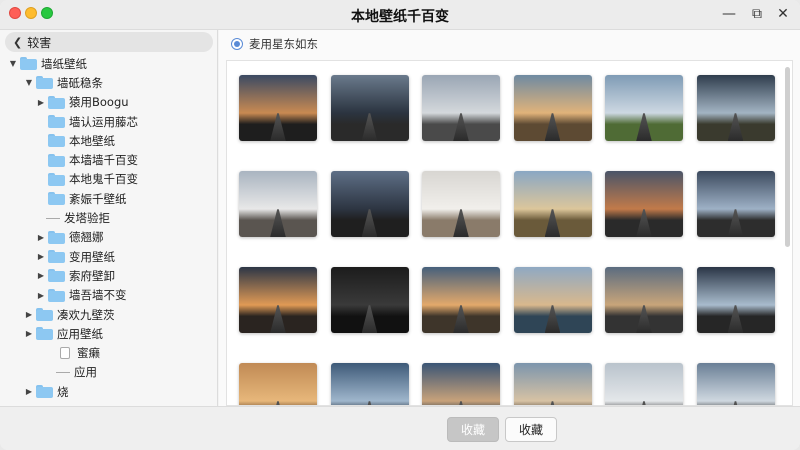  Describe the element at coordinates (729, 14) in the screenshot. I see `minimize-icon: —` at that location.